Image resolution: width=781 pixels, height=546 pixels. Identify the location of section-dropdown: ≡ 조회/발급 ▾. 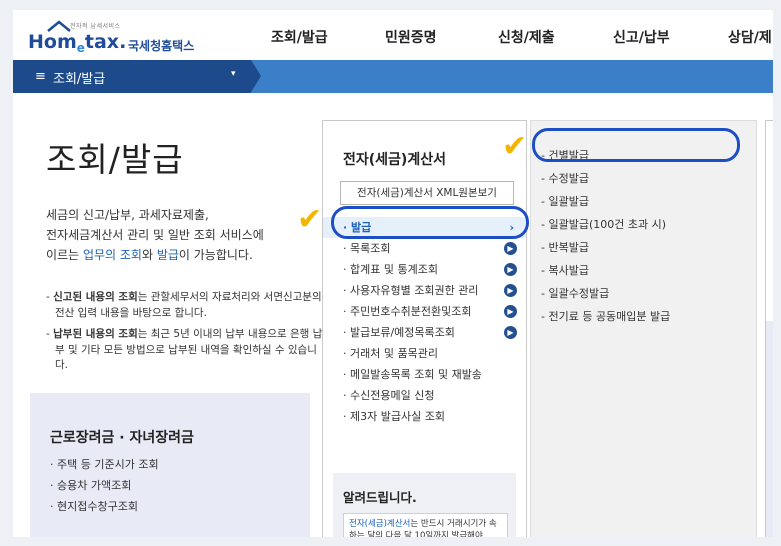
(132, 76).